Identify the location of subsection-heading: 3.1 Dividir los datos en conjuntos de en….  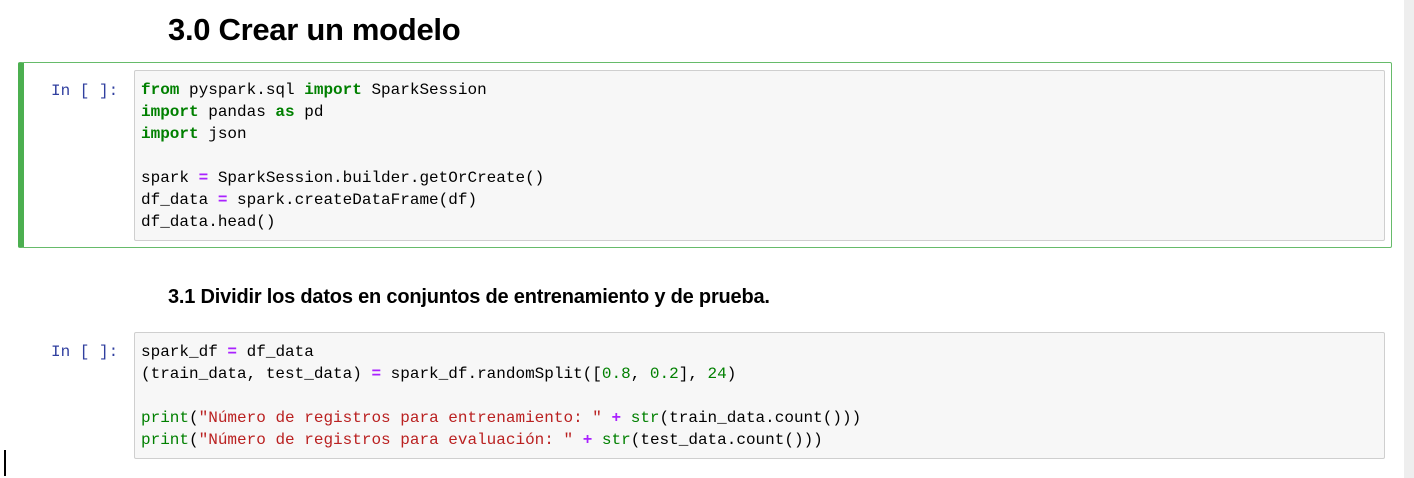
(469, 297).